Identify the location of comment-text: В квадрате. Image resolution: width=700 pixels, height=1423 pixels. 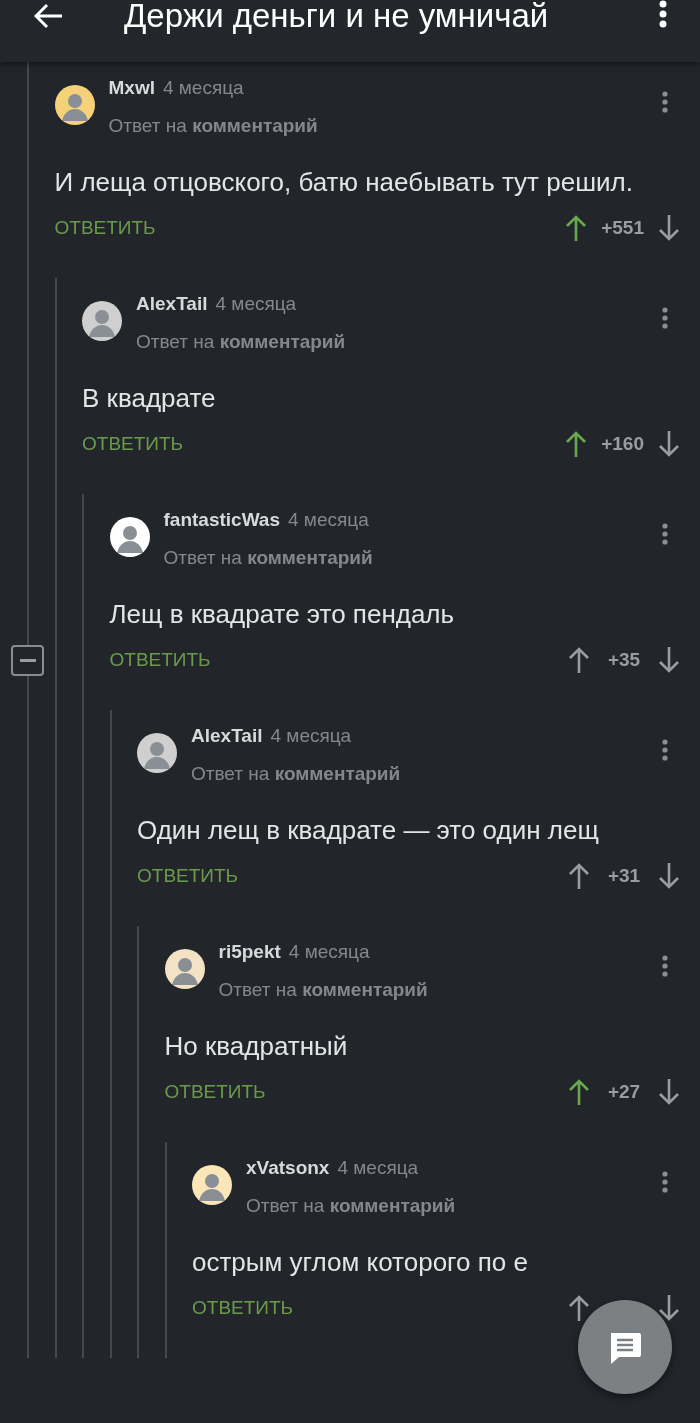
(149, 398).